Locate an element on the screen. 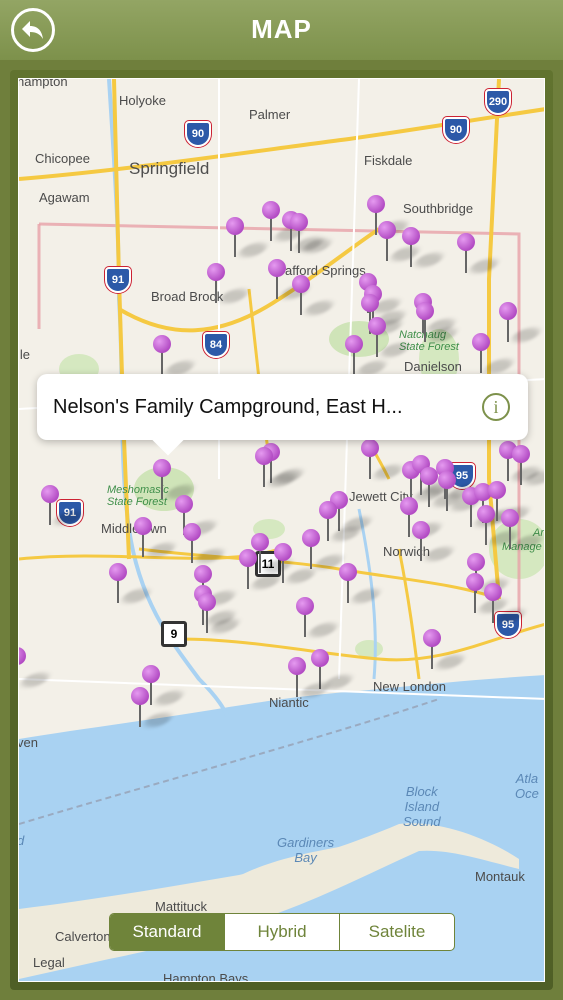 The height and width of the screenshot is (1000, 563). place-label: Southbridge is located at coordinates (438, 208).